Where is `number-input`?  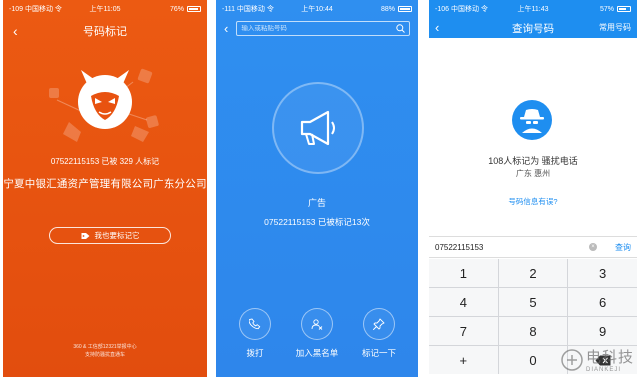
number-input is located at coordinates (512, 247).